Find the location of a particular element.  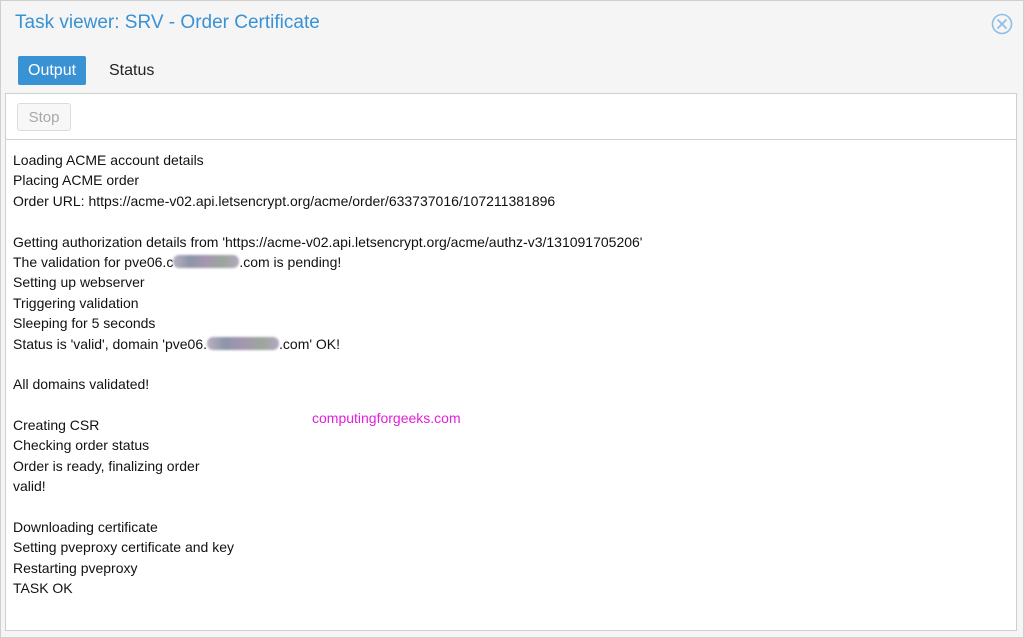

tab-output: Output is located at coordinates (52, 70).